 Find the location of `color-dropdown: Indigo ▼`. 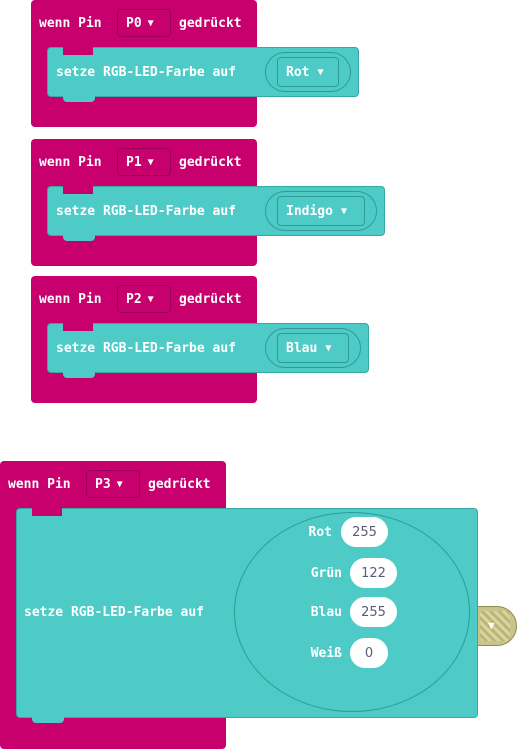

color-dropdown: Indigo ▼ is located at coordinates (321, 211).